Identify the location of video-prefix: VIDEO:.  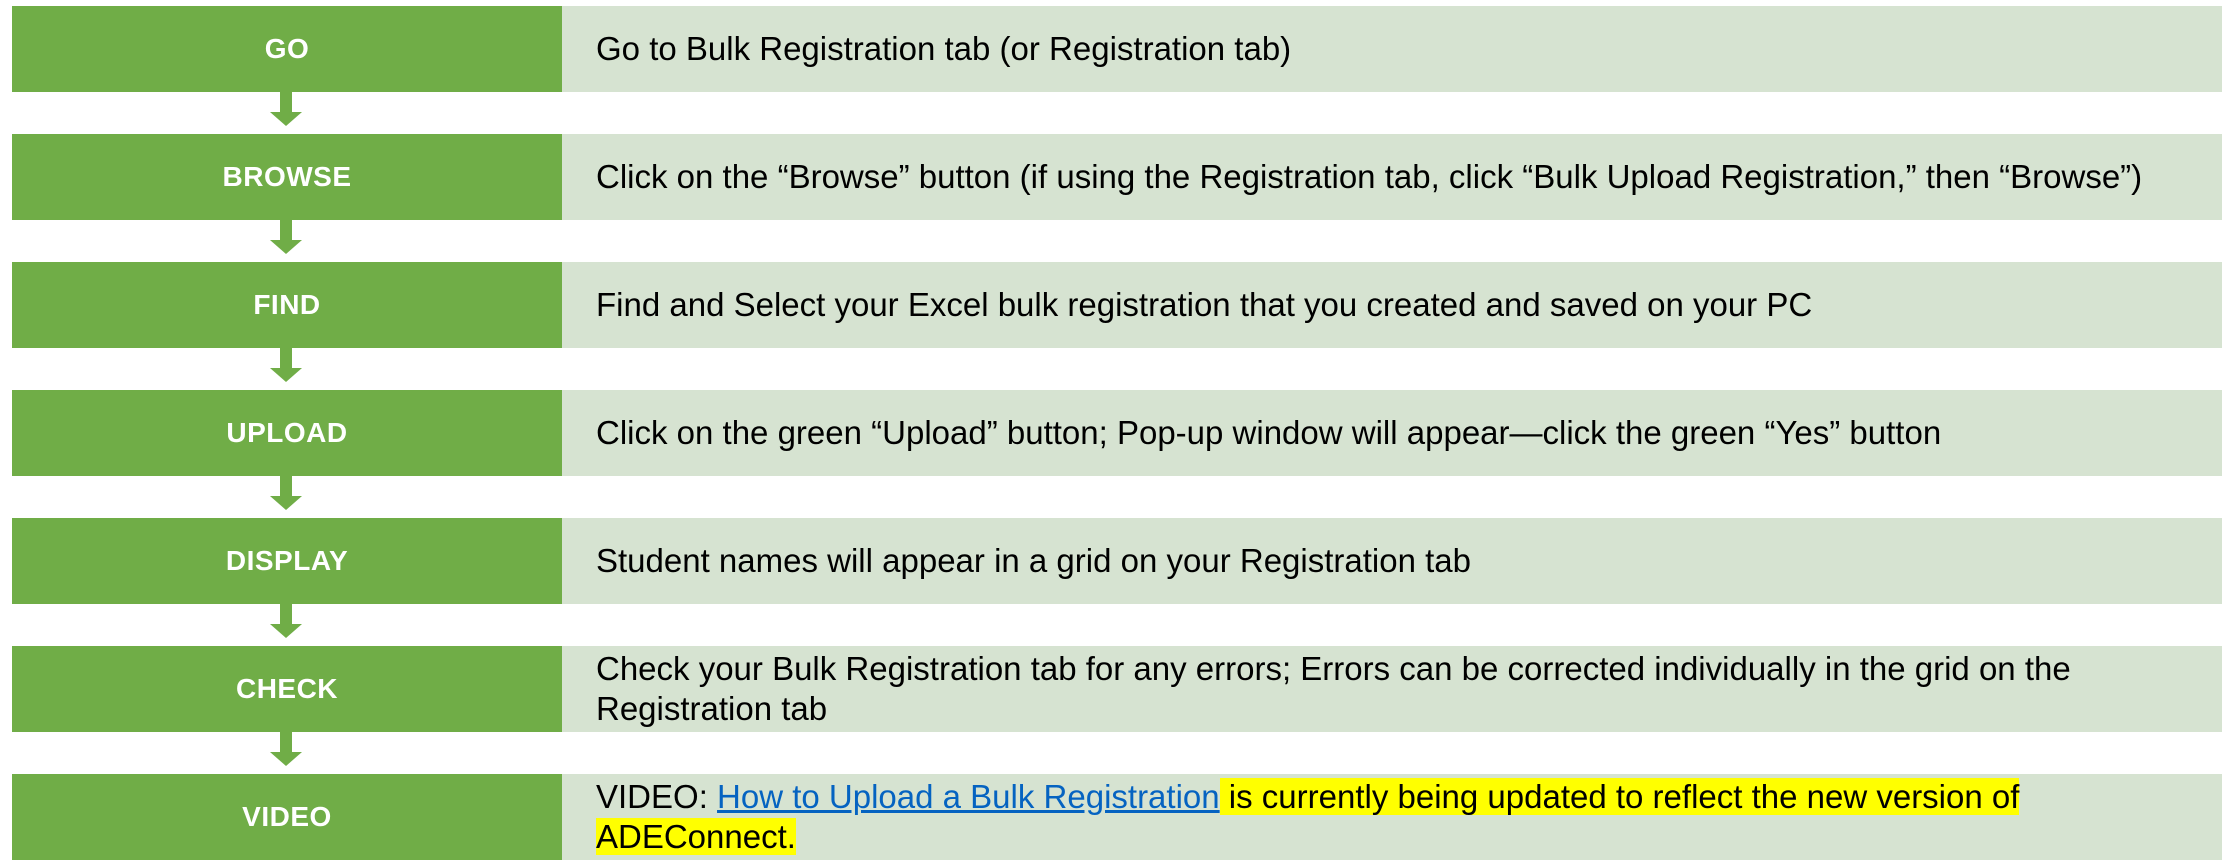
(657, 796).